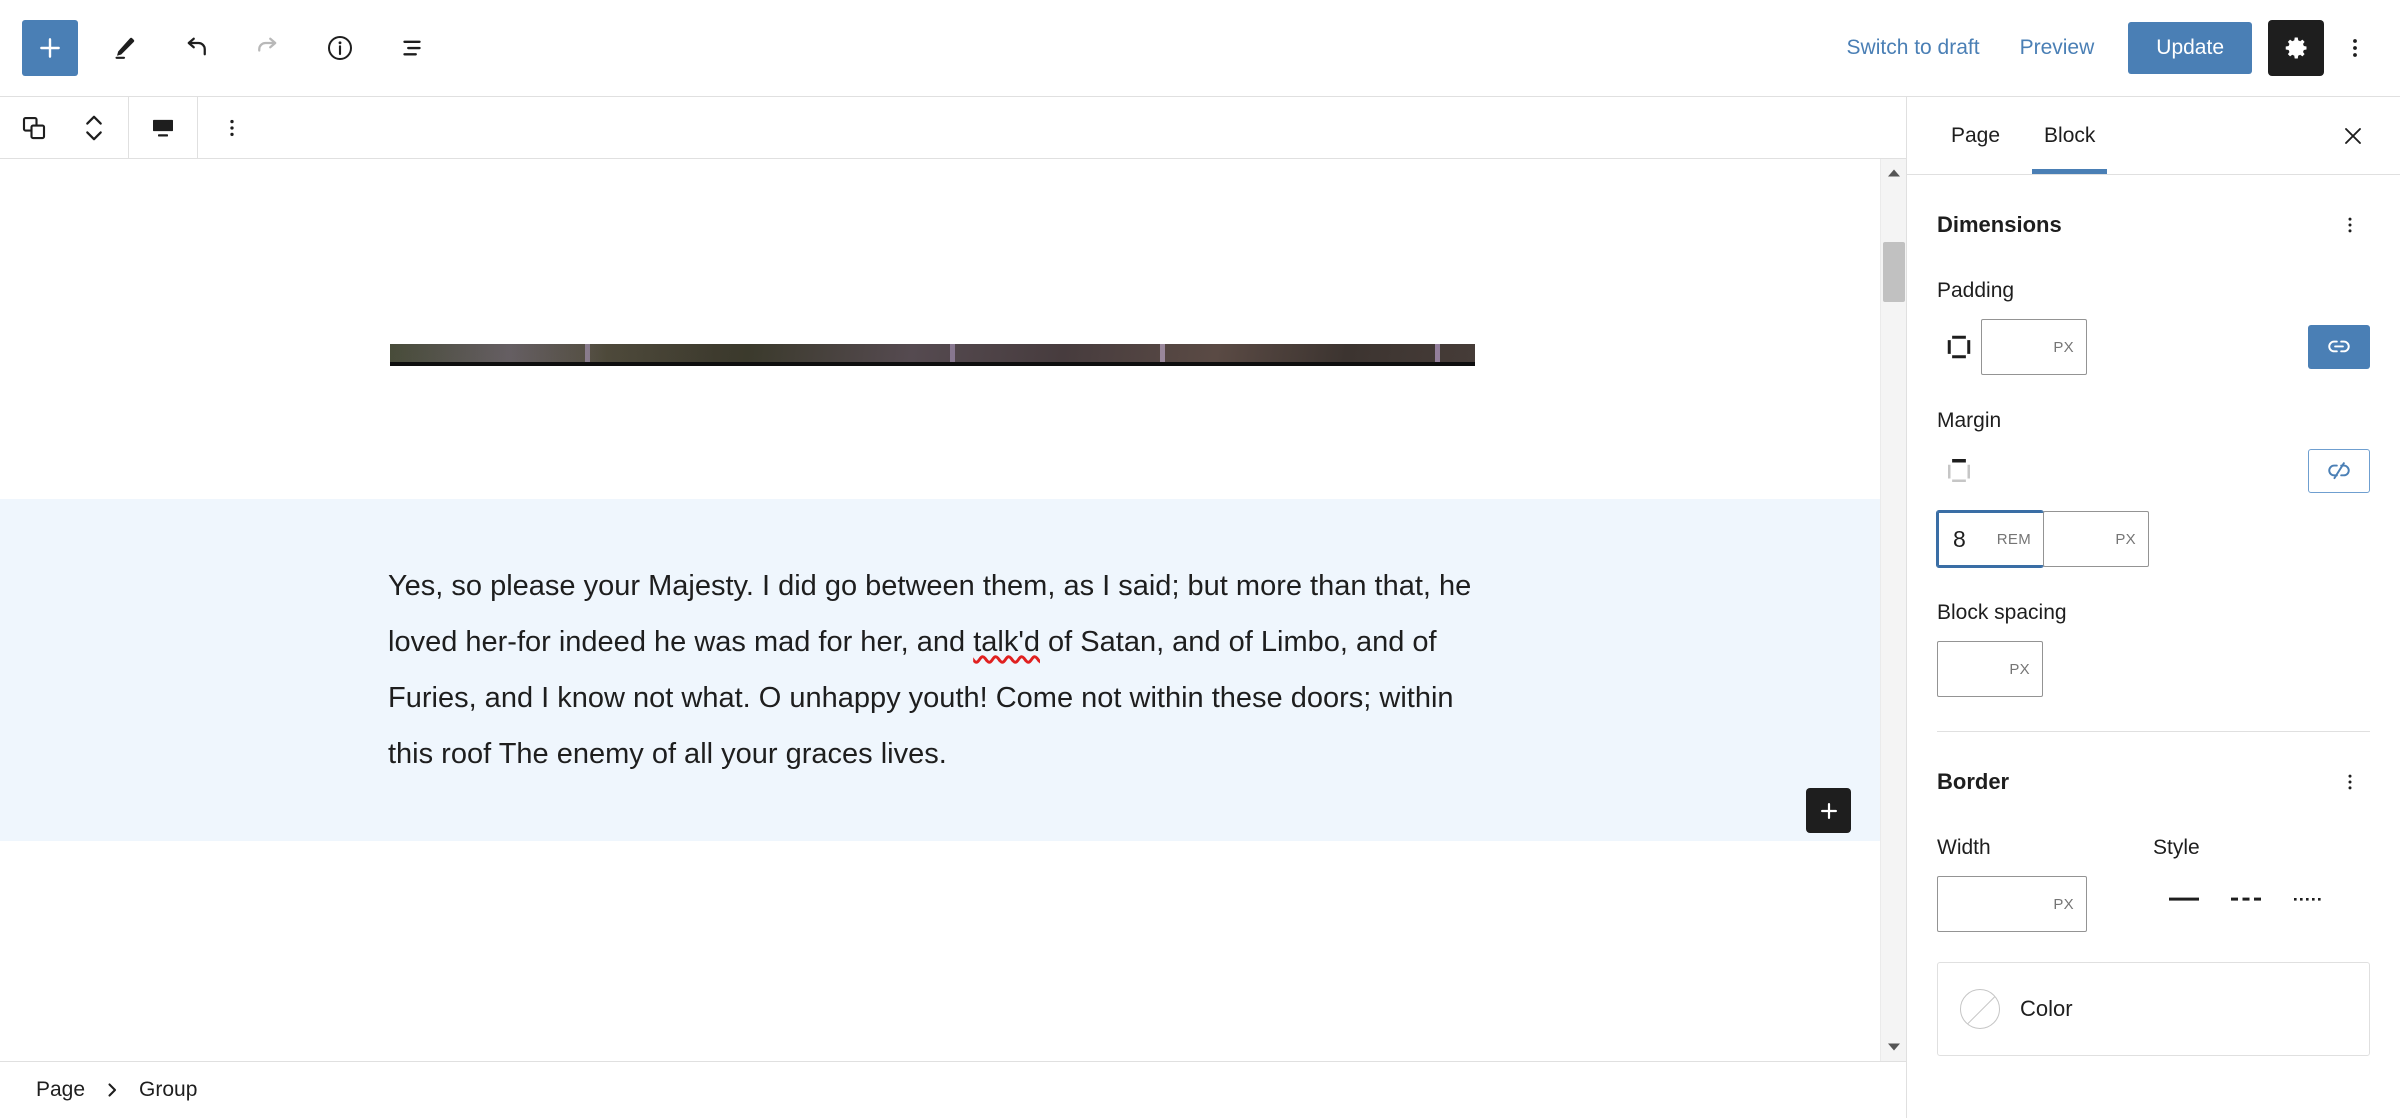 This screenshot has width=2400, height=1118. I want to click on block-spacing-row: PX, so click(2153, 669).